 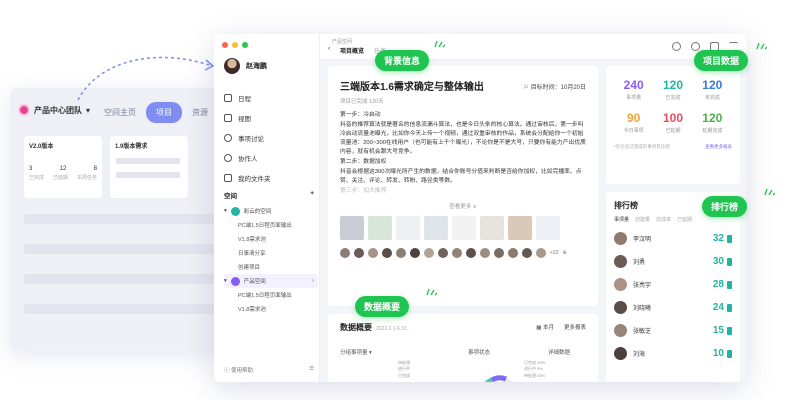 What do you see at coordinates (673, 261) in the screenshot?
I see `table-row: 刘勇 30` at bounding box center [673, 261].